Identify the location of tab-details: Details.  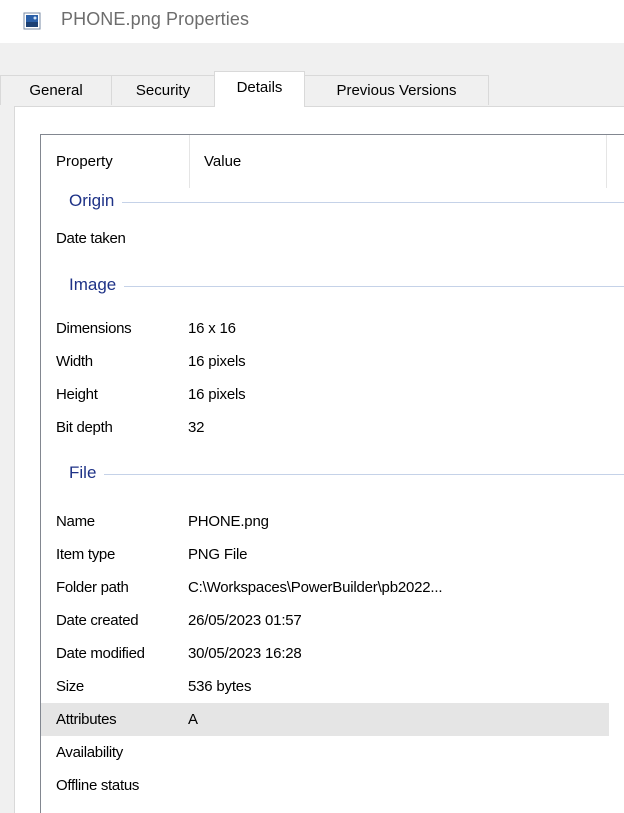
(259, 89).